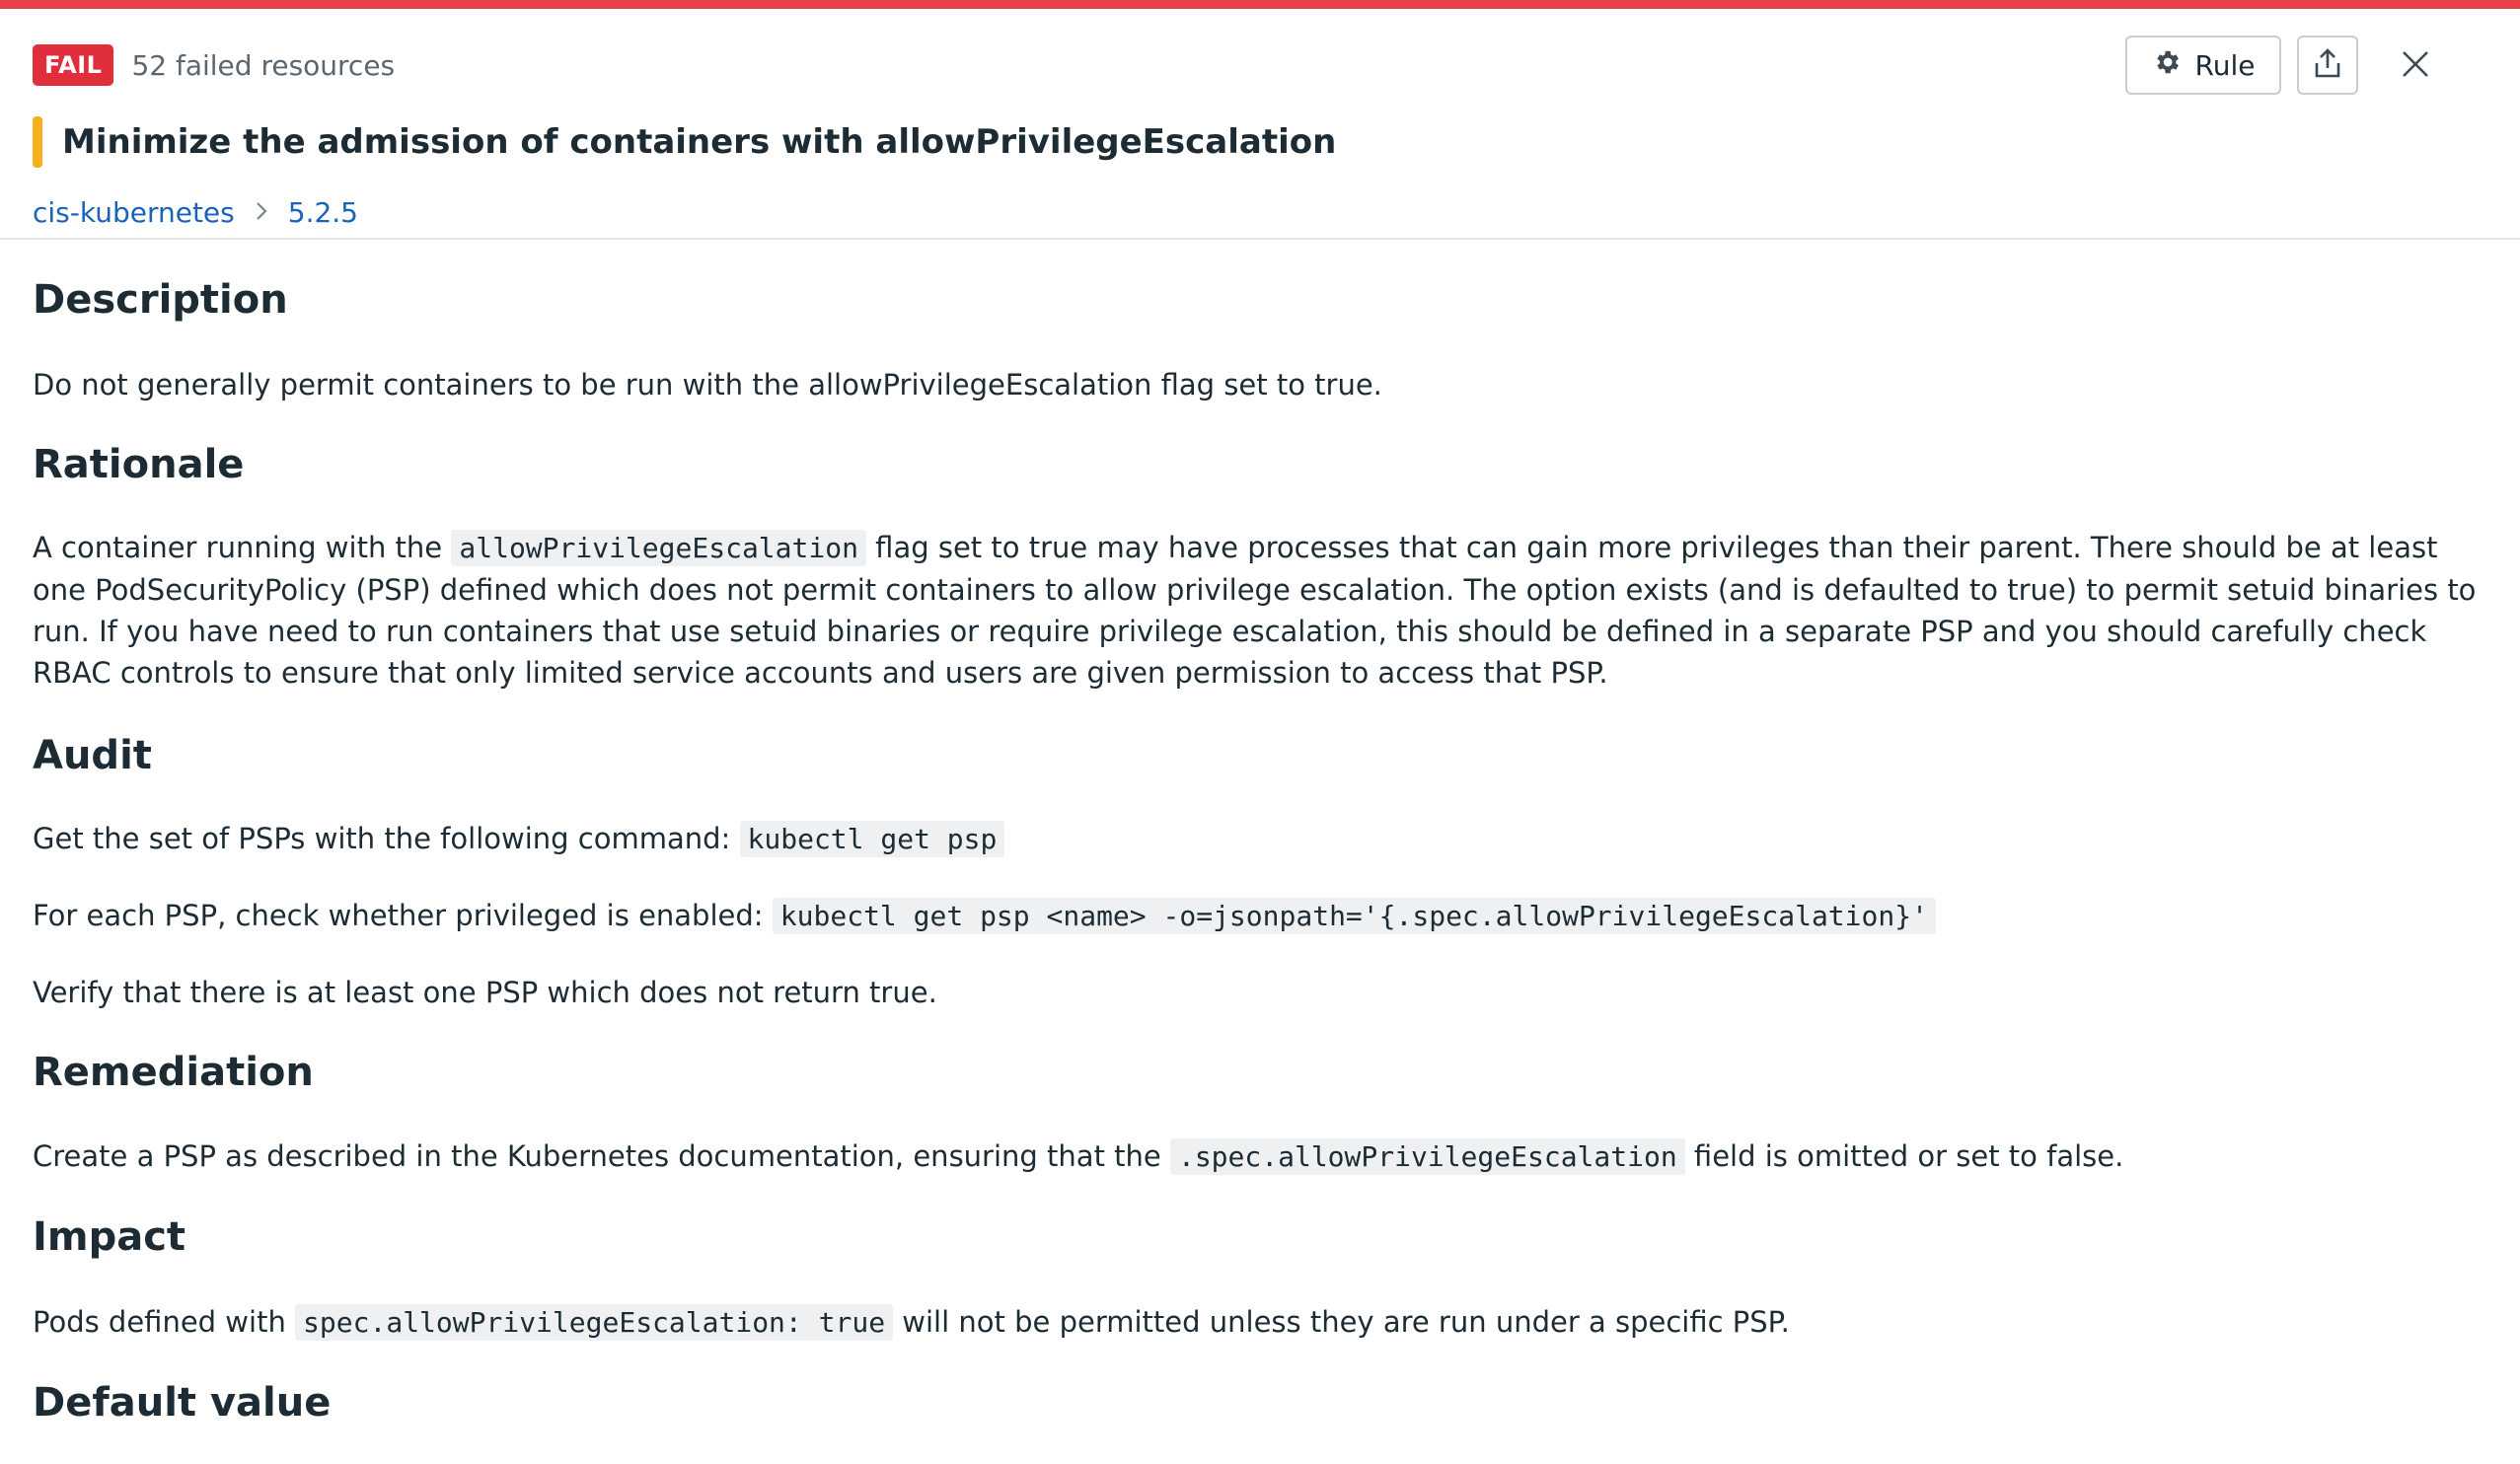 The height and width of the screenshot is (1464, 2520). Describe the element at coordinates (1260, 4) in the screenshot. I see `status-color-bar` at that location.